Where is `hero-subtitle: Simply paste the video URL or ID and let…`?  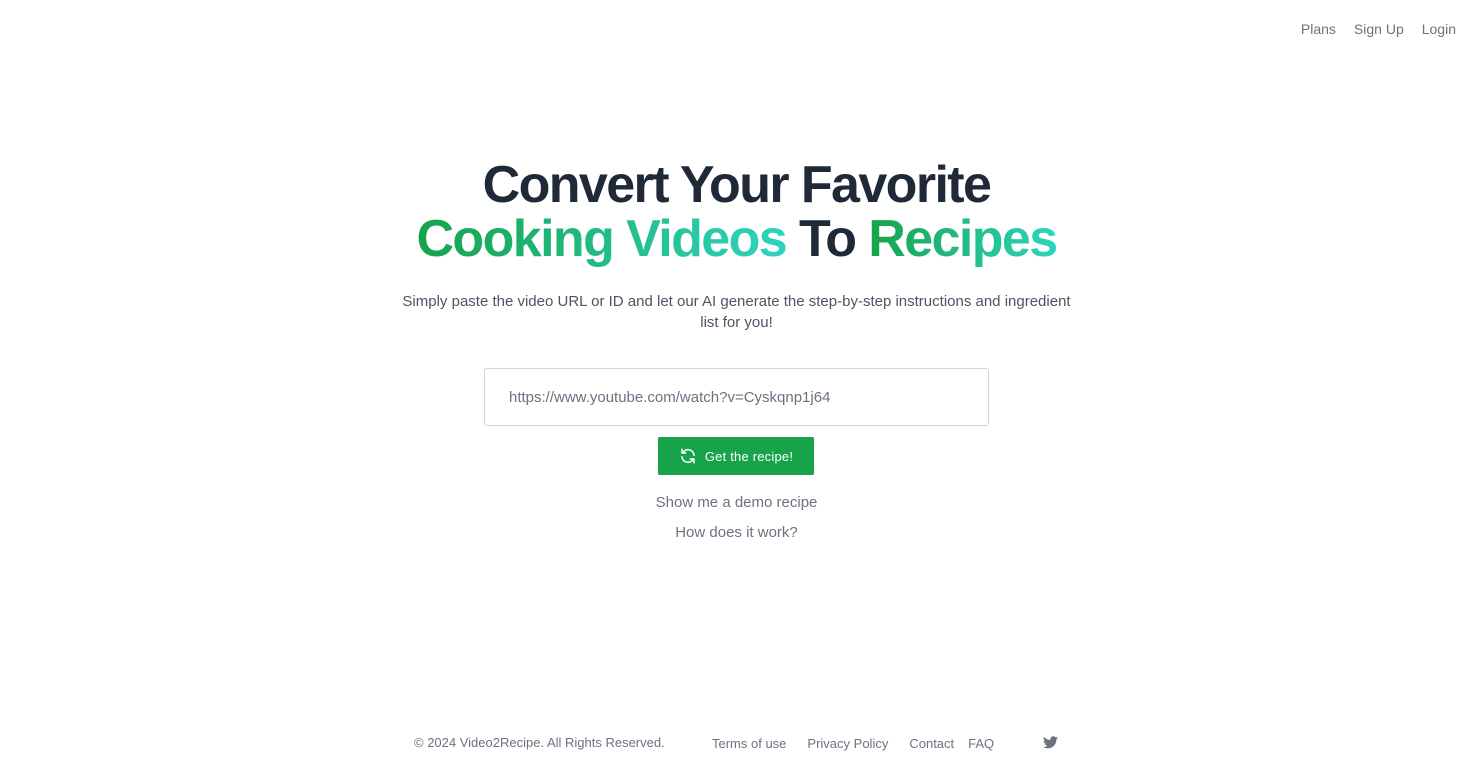 hero-subtitle: Simply paste the video URL or ID and let… is located at coordinates (736, 312).